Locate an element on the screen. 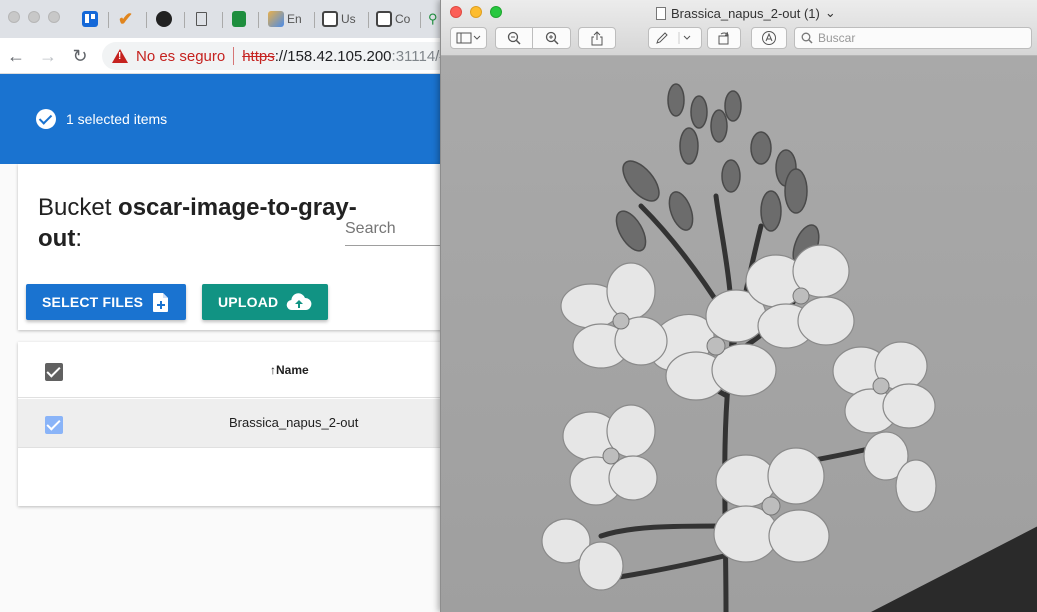  name-column-header: ↑Name is located at coordinates (289, 370).